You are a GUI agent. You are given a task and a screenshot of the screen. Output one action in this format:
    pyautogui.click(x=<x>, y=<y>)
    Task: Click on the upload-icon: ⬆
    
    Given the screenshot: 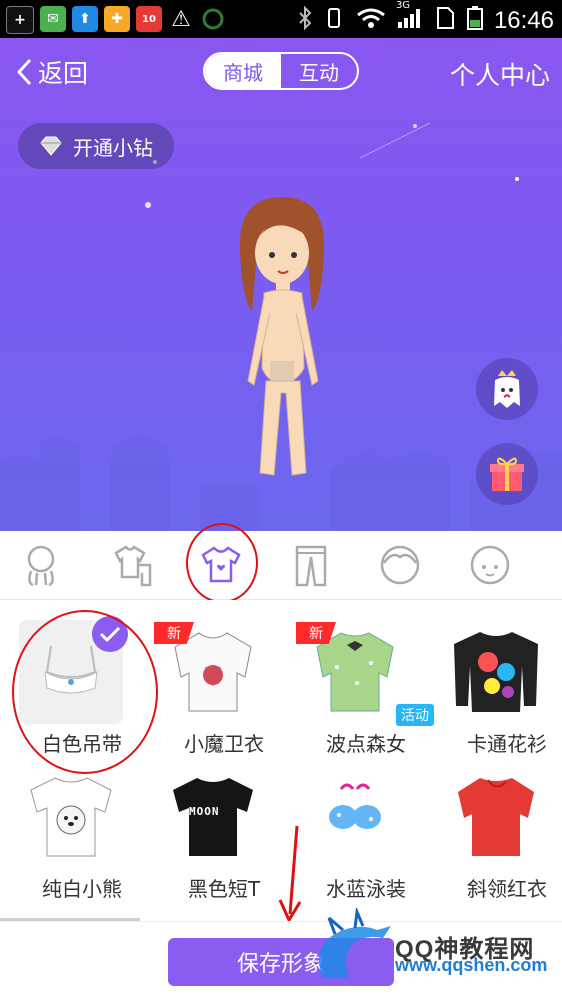 What is the action you would take?
    pyautogui.click(x=85, y=19)
    